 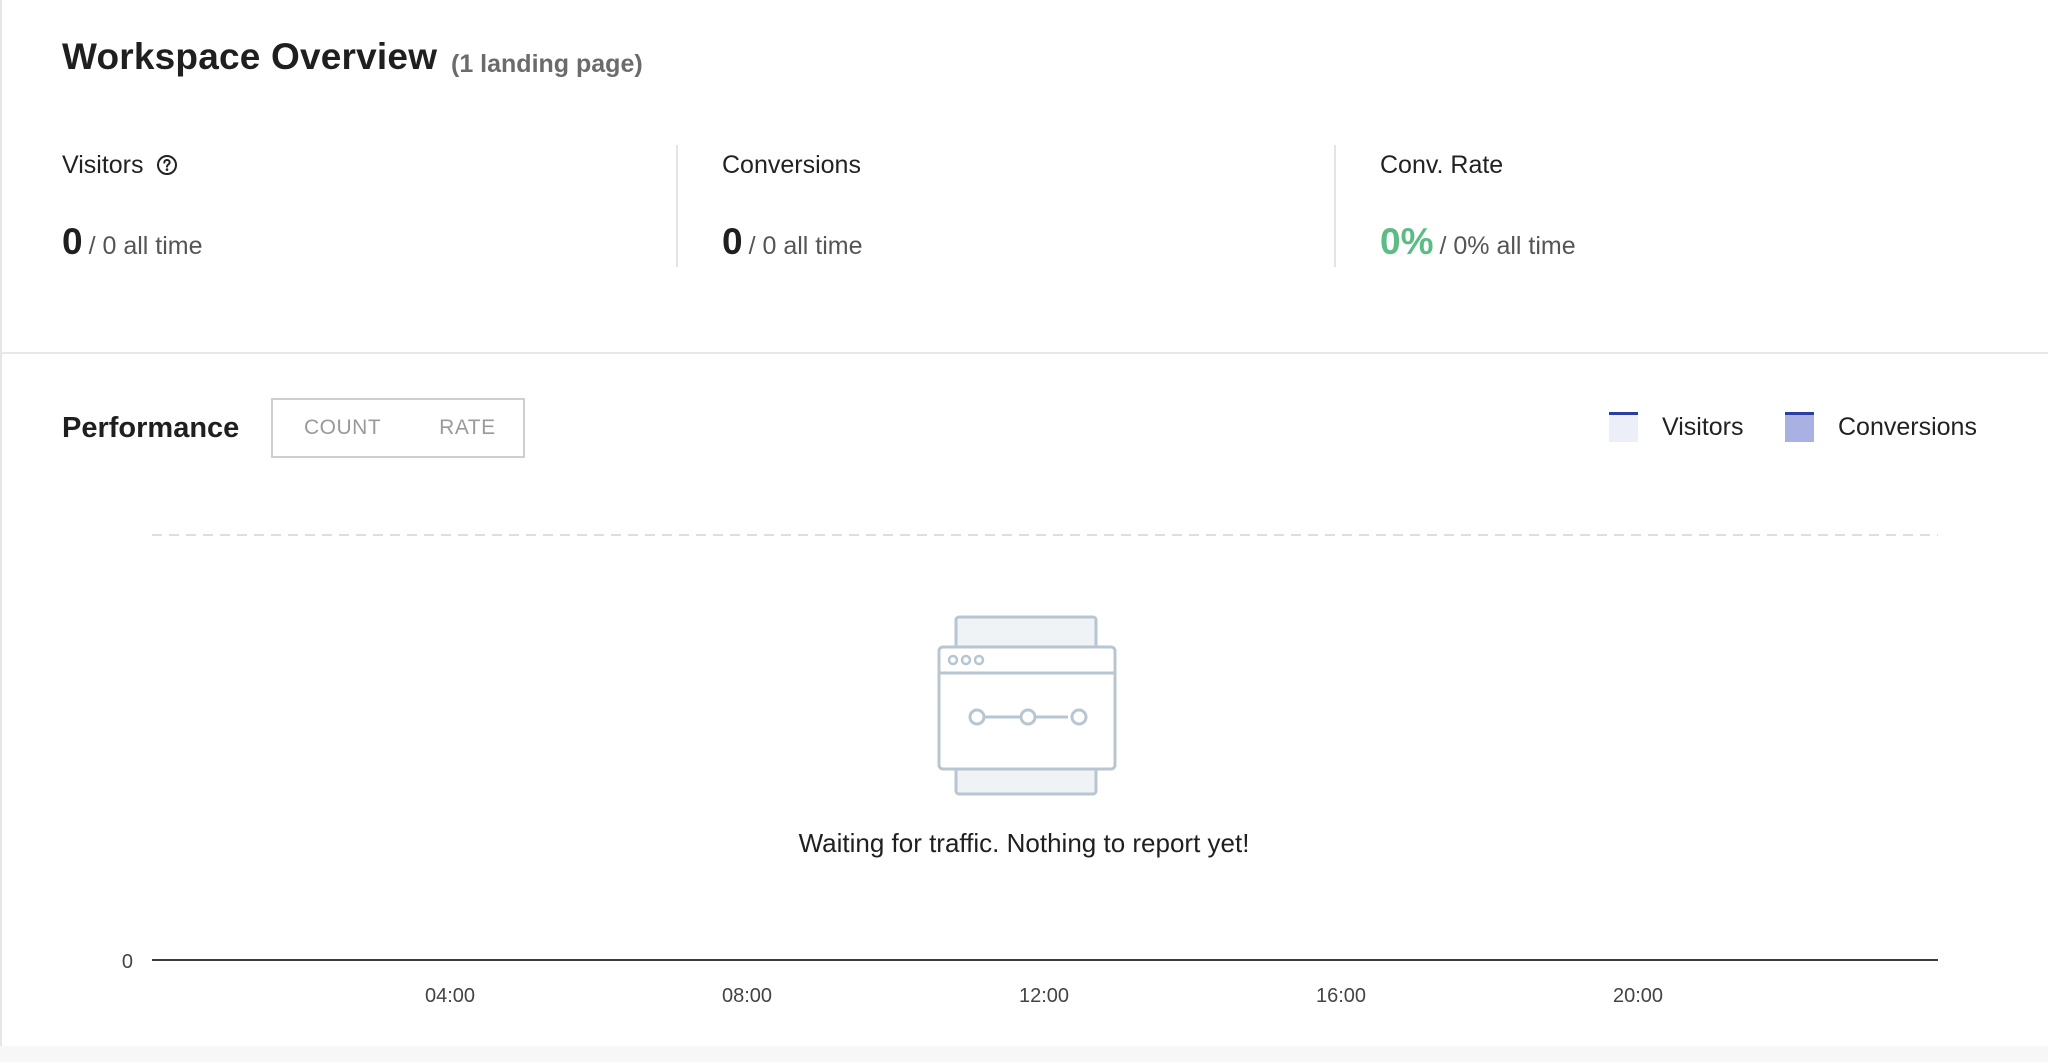 What do you see at coordinates (467, 428) in the screenshot?
I see `rate-toggle-button: RATE` at bounding box center [467, 428].